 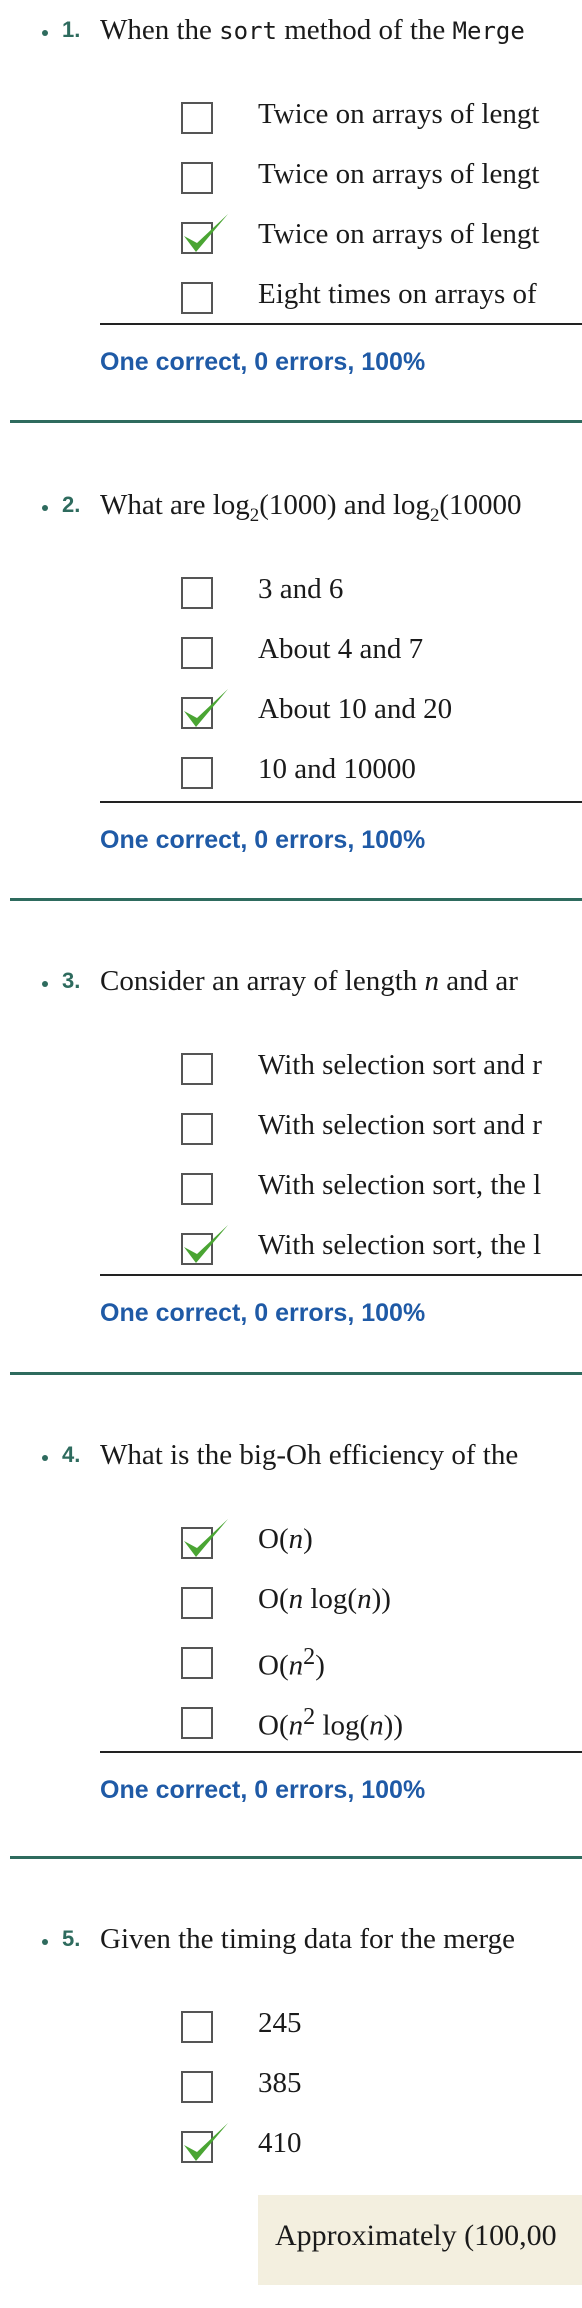 What do you see at coordinates (280, 2143) in the screenshot?
I see `answer-text: 410` at bounding box center [280, 2143].